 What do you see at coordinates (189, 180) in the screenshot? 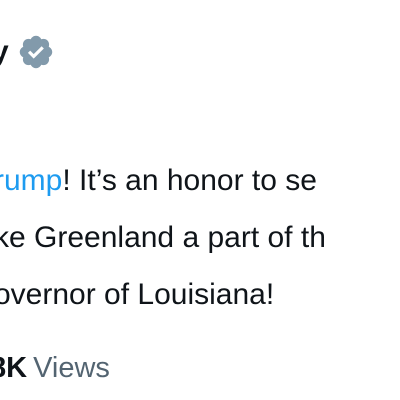
I see `tweet-text-line-1-rest: ! It’s an honor to se` at bounding box center [189, 180].